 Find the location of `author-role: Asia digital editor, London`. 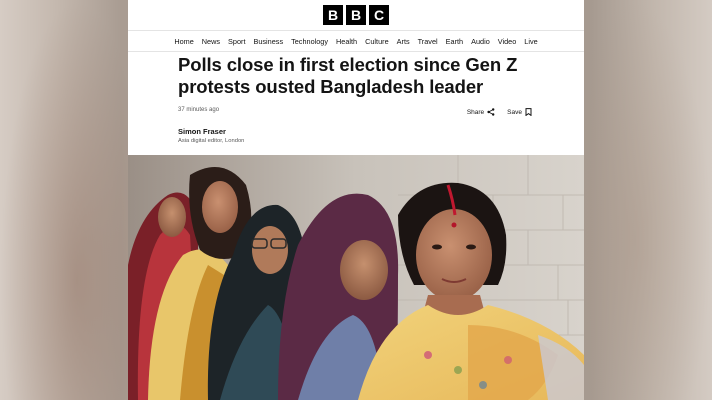

author-role: Asia digital editor, London is located at coordinates (211, 141).